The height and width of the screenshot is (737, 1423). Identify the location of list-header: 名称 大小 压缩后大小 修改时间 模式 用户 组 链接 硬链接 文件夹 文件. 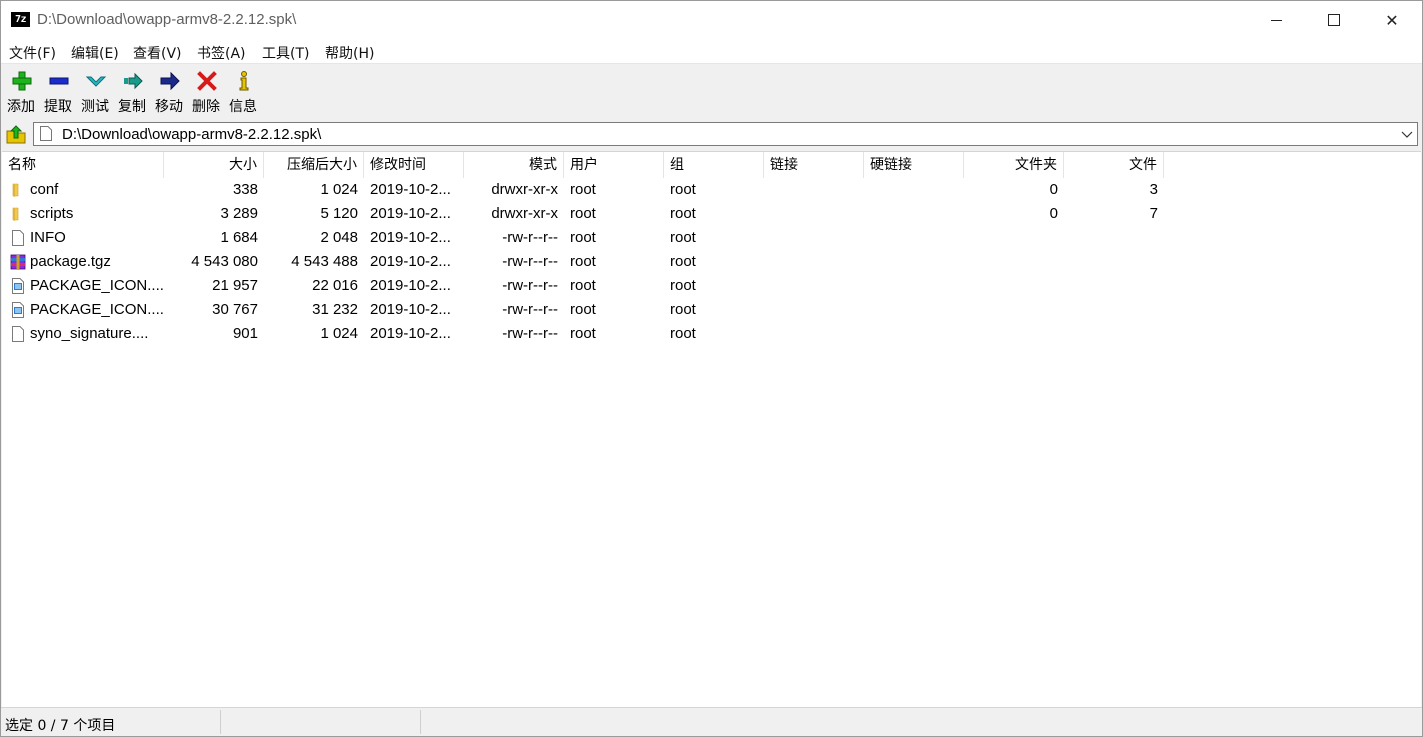
(583, 165).